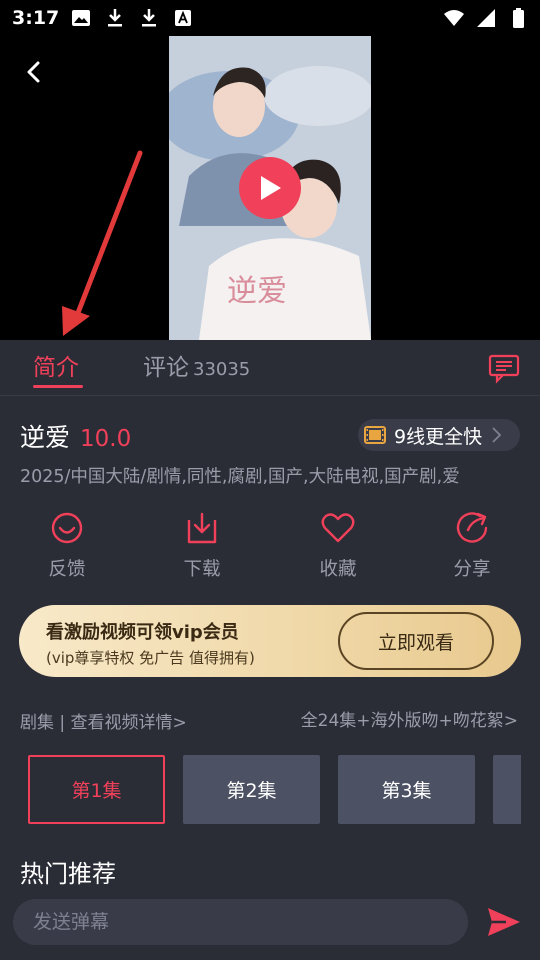 This screenshot has width=540, height=960. I want to click on play-icon, so click(271, 188).